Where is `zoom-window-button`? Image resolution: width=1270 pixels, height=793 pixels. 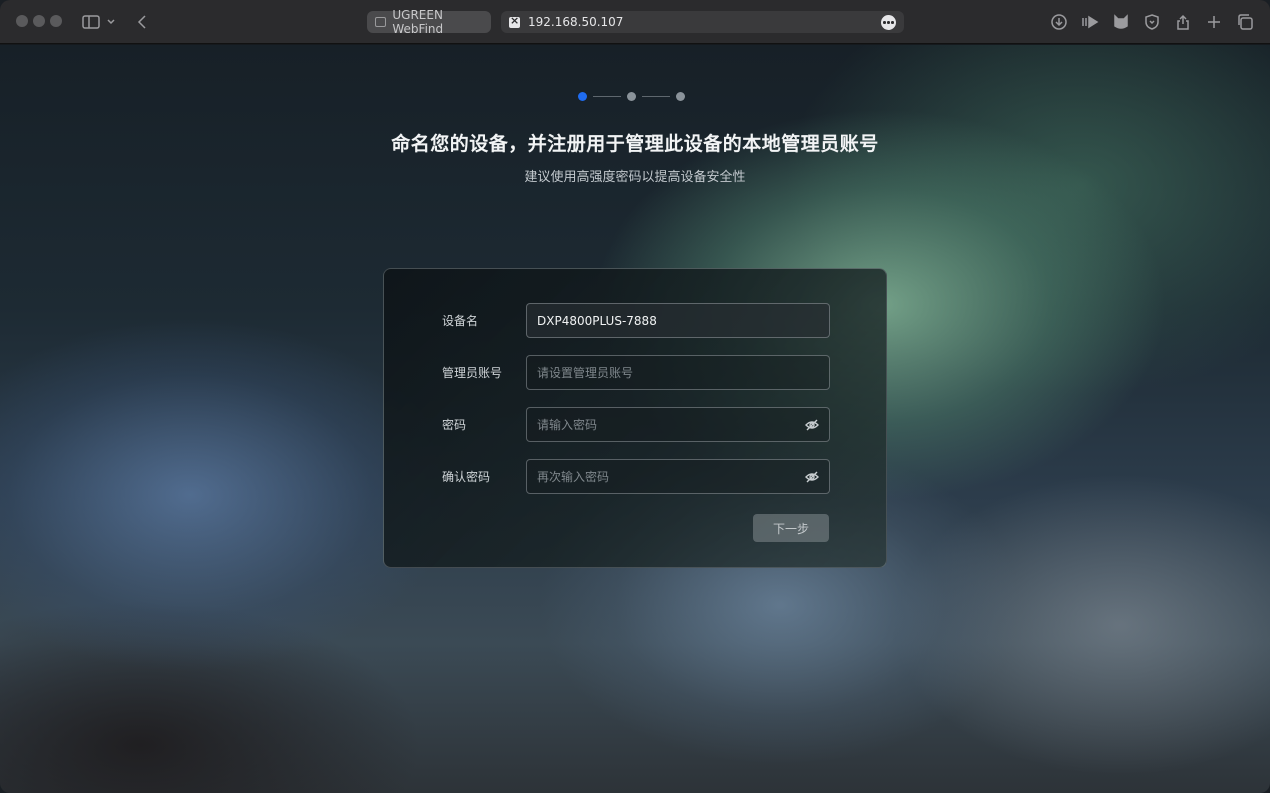 zoom-window-button is located at coordinates (56, 21).